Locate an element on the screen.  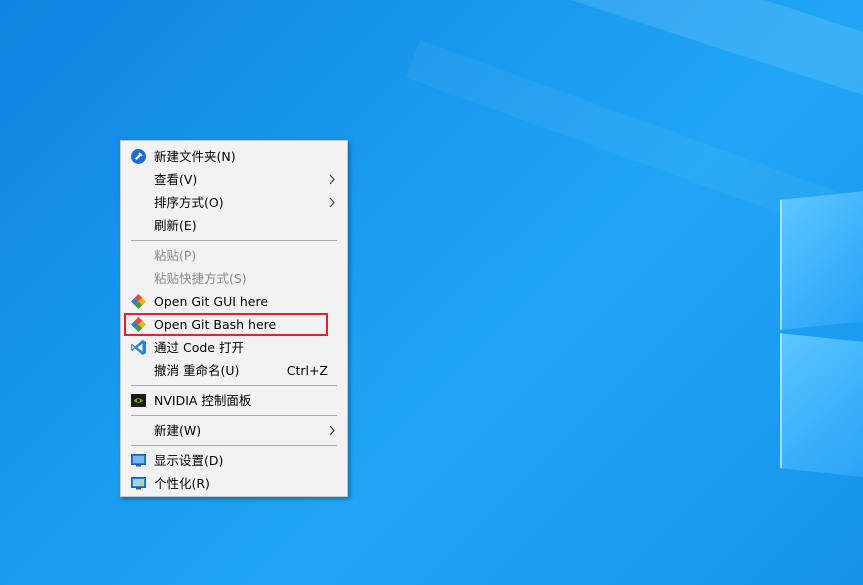
personalize-icon is located at coordinates (138, 483).